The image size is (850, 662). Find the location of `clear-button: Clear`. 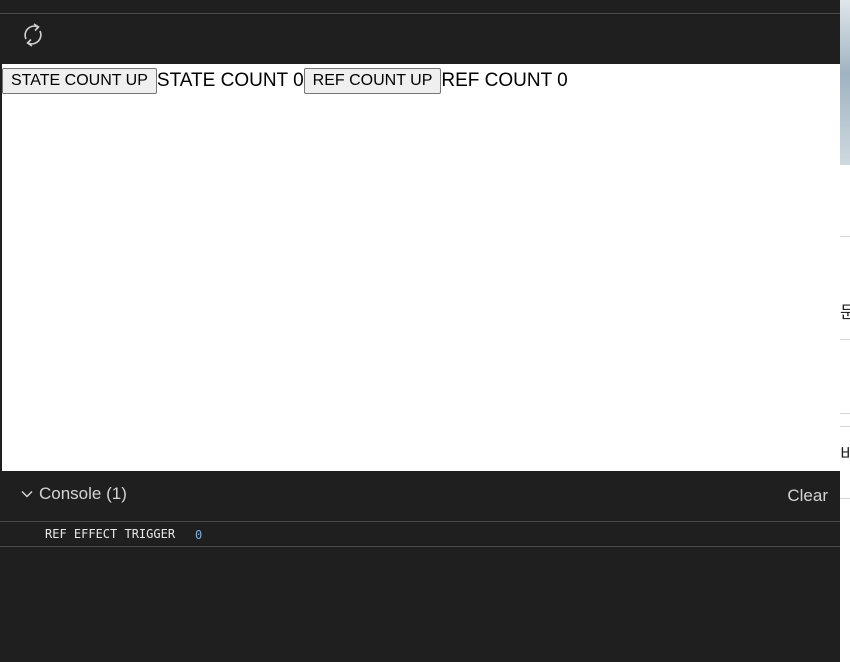

clear-button: Clear is located at coordinates (807, 496).